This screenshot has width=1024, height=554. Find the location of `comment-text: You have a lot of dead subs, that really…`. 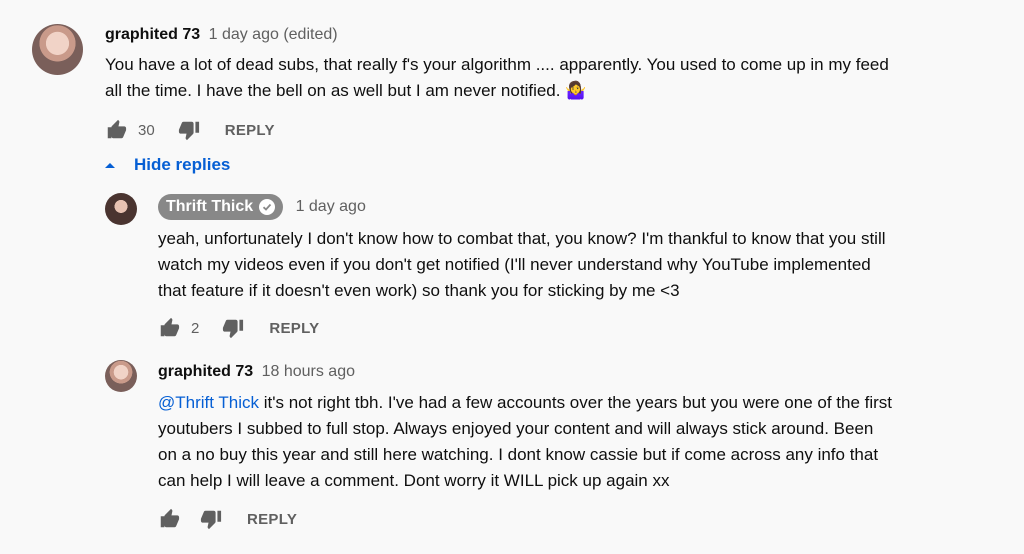

comment-text: You have a lot of dead subs, that really… is located at coordinates (555, 78).